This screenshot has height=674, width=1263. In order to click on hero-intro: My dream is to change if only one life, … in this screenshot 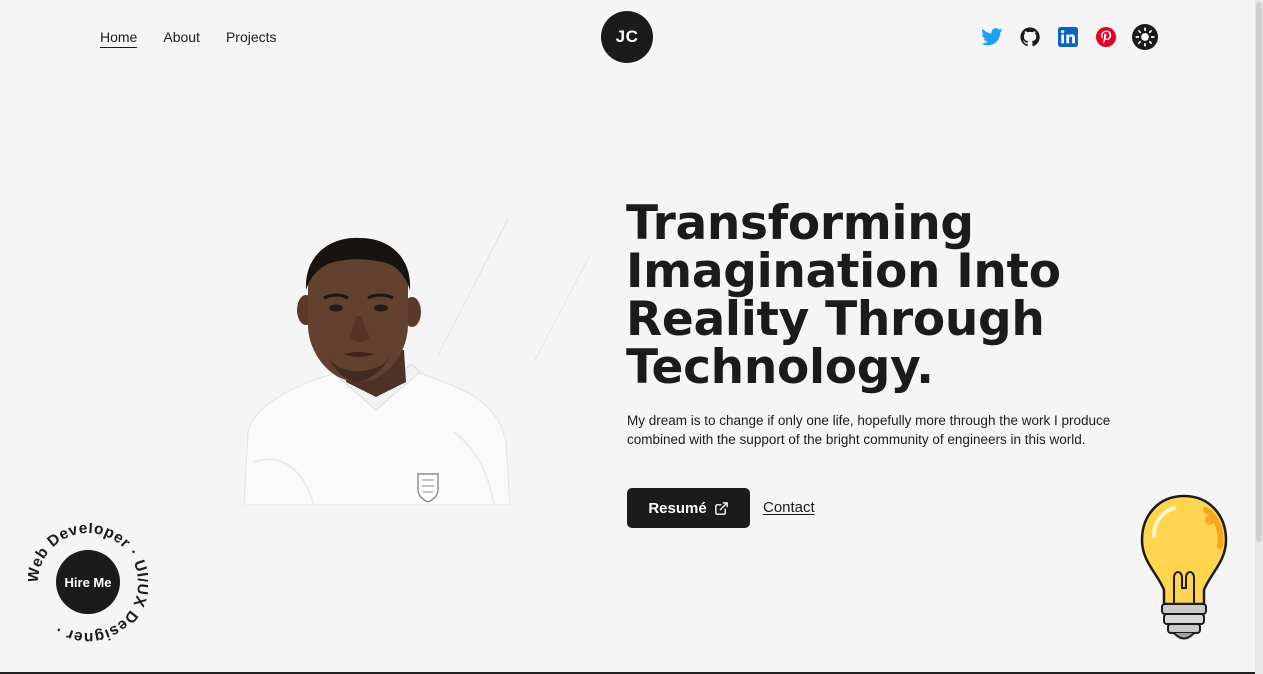, I will do `click(869, 430)`.